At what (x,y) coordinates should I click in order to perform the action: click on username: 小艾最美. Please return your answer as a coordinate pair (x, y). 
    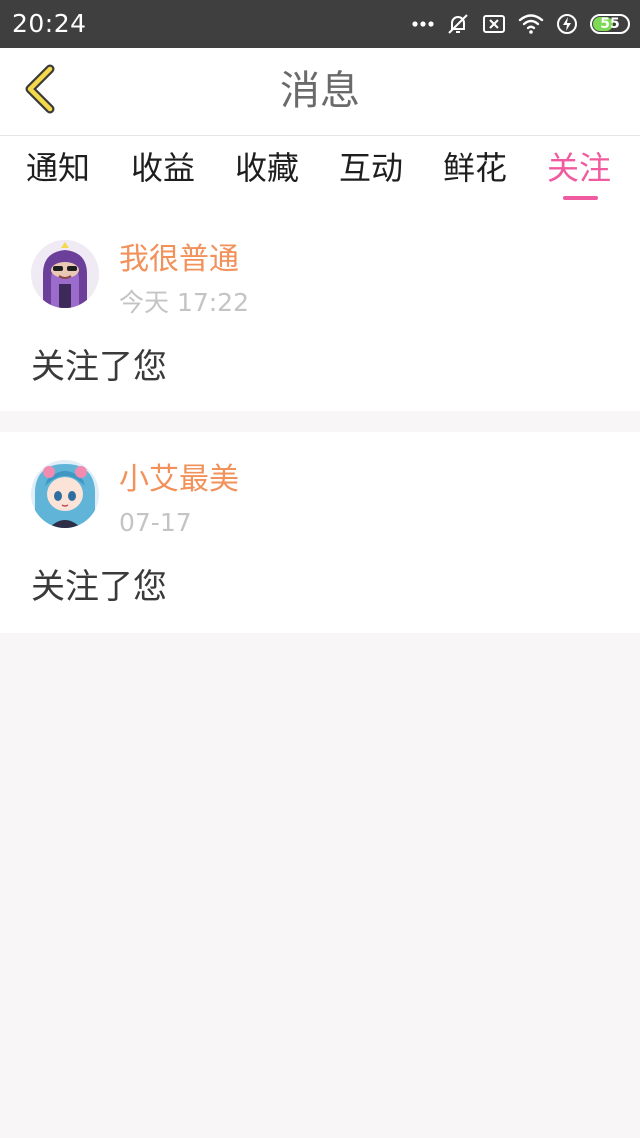
    Looking at the image, I should click on (179, 480).